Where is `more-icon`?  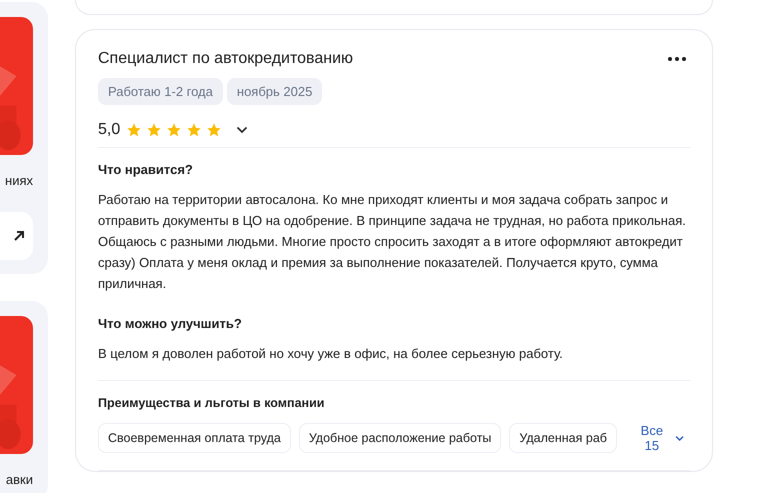
more-icon is located at coordinates (677, 59).